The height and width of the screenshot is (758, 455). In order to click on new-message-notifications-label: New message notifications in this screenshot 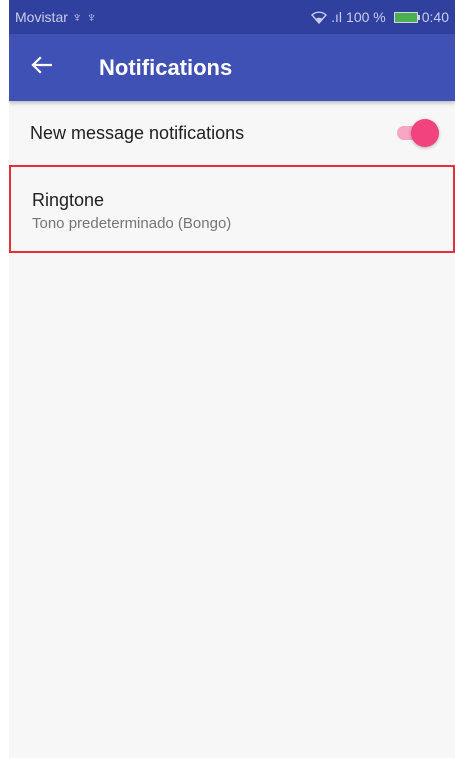, I will do `click(137, 132)`.